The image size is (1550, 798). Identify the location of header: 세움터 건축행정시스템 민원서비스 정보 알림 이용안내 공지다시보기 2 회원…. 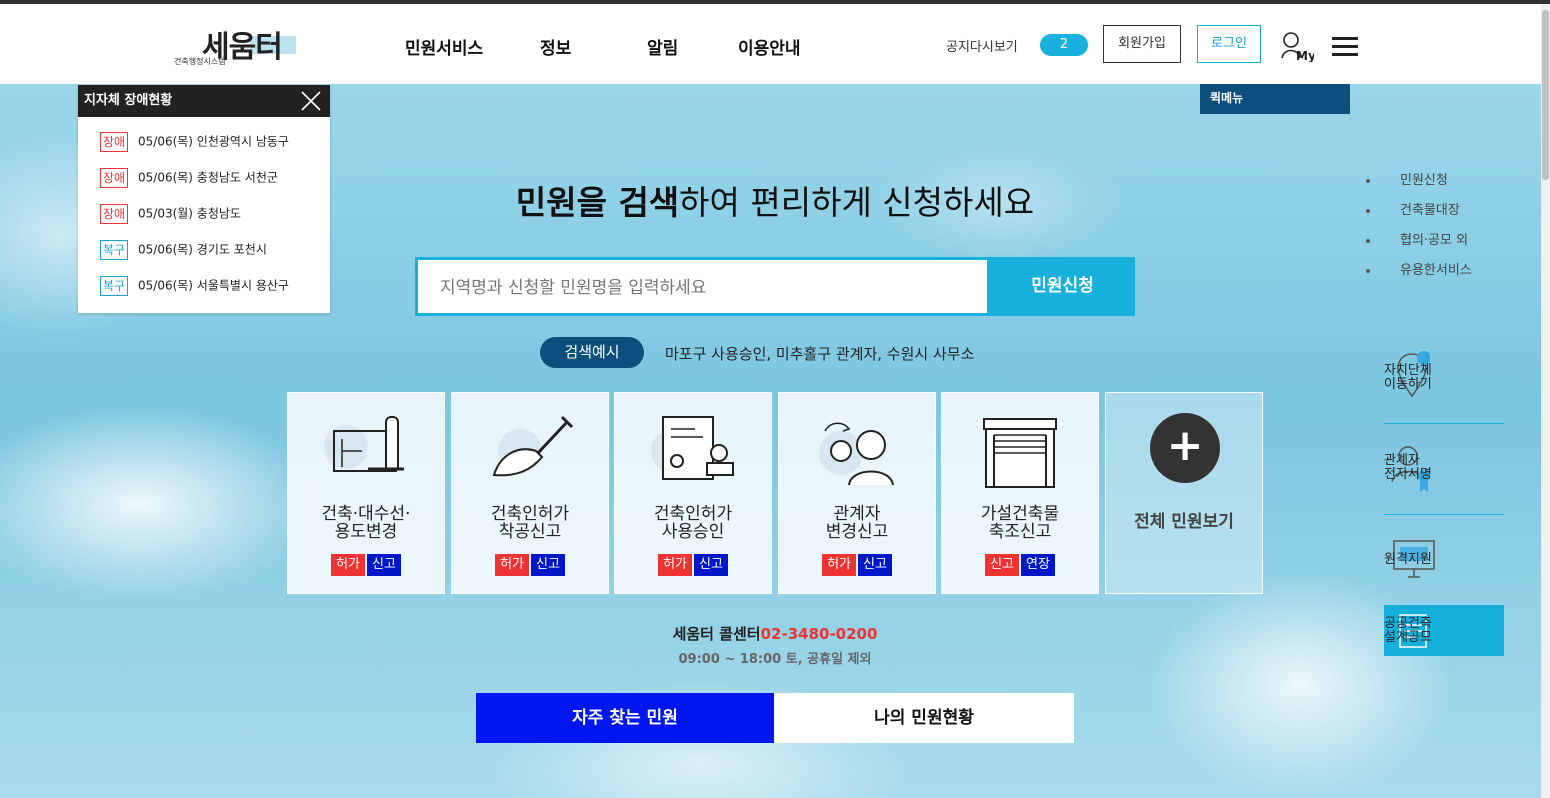
(775, 44).